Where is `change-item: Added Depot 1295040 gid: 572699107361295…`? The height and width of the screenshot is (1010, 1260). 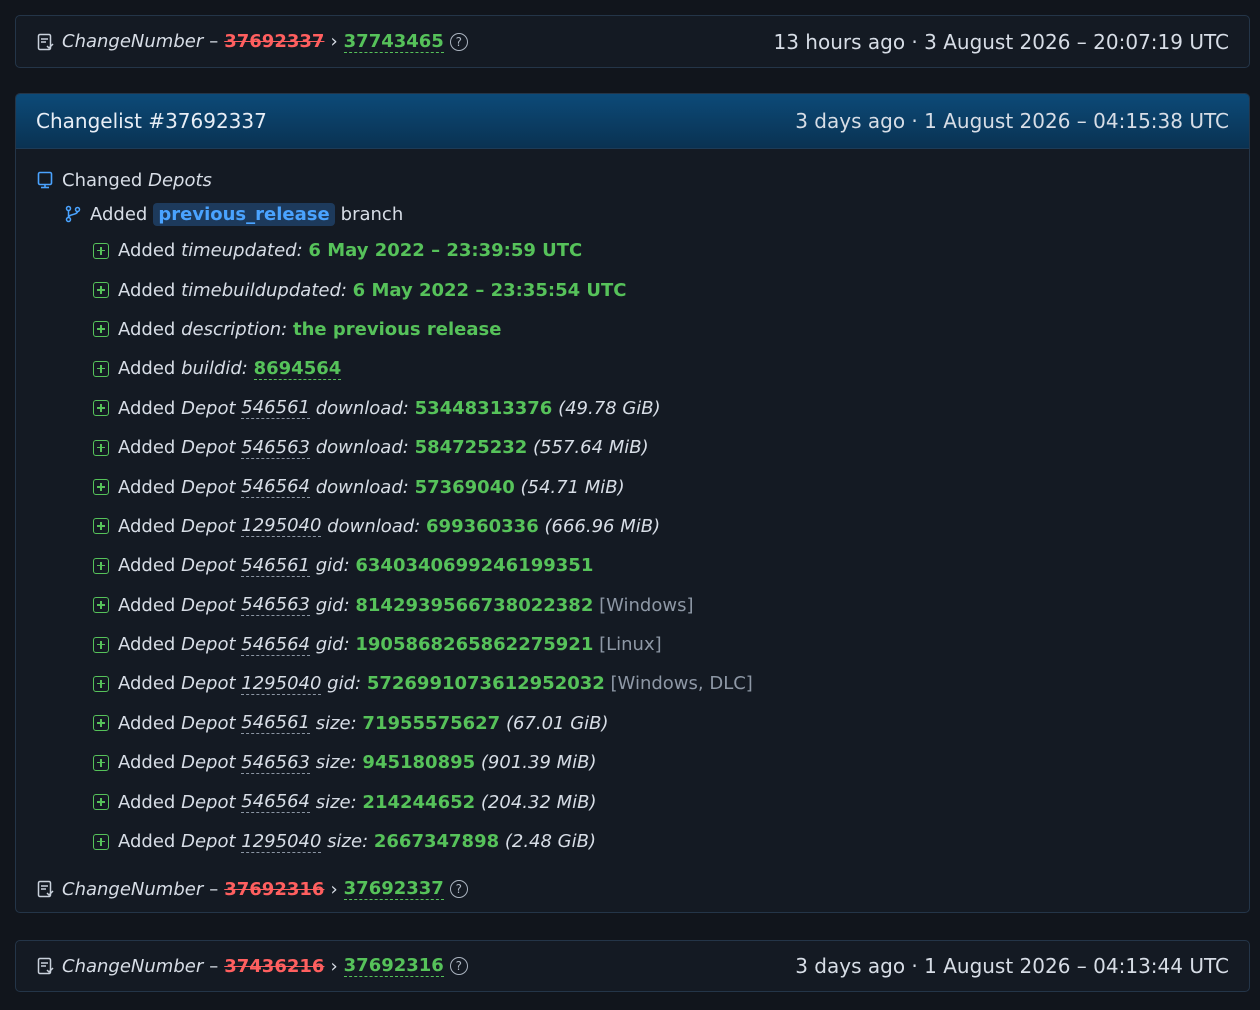 change-item: Added Depot 1295040 gid: 572699107361295… is located at coordinates (642, 683).